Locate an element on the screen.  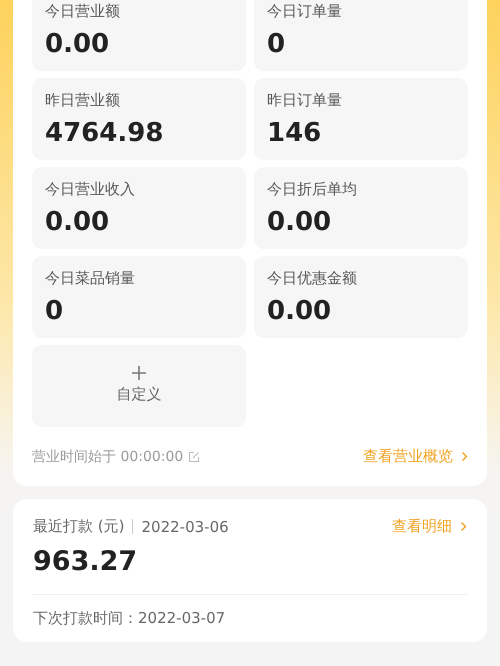
stat-tile: 今日订单量 0 is located at coordinates (361, 35).